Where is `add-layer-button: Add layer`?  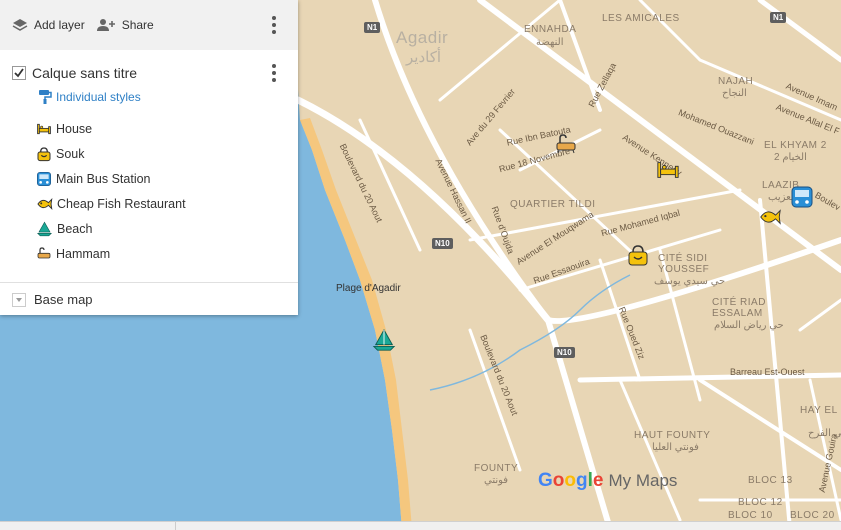
add-layer-button: Add layer is located at coordinates (48, 25).